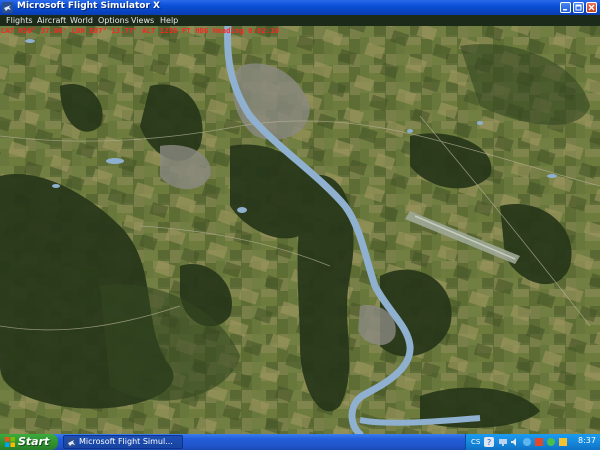  What do you see at coordinates (515, 442) in the screenshot?
I see `volume-icon` at bounding box center [515, 442].